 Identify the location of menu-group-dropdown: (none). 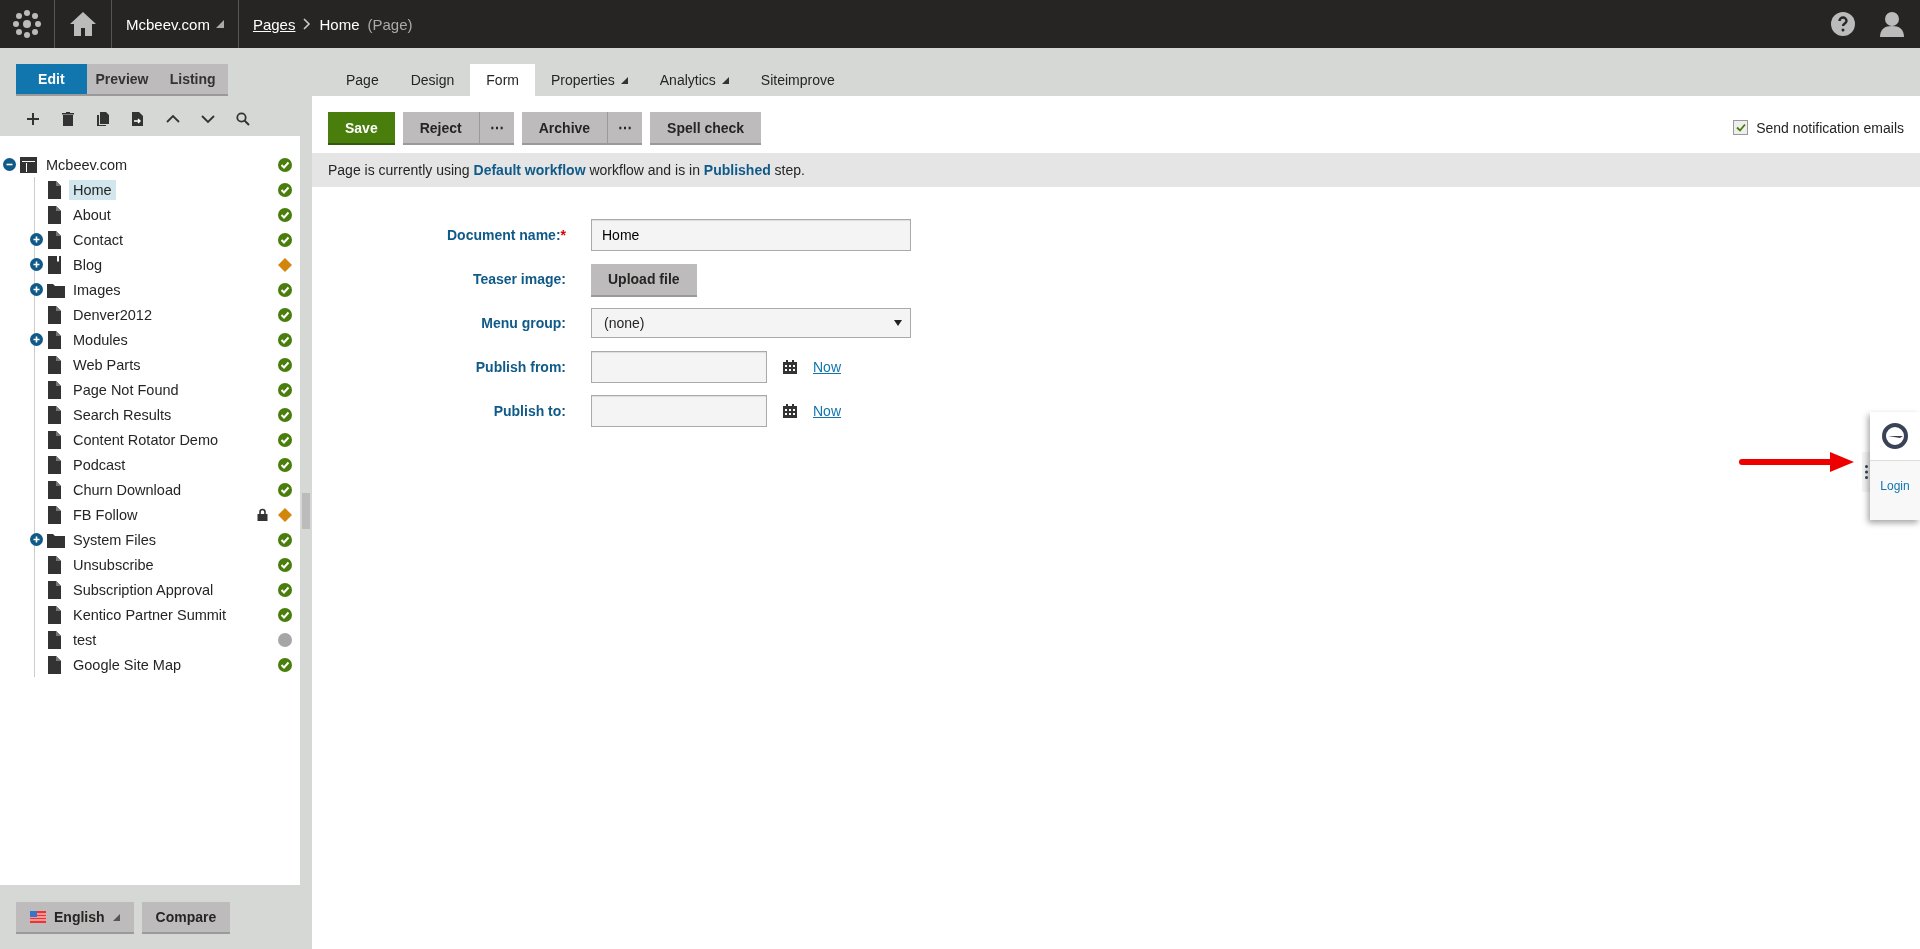
(751, 323).